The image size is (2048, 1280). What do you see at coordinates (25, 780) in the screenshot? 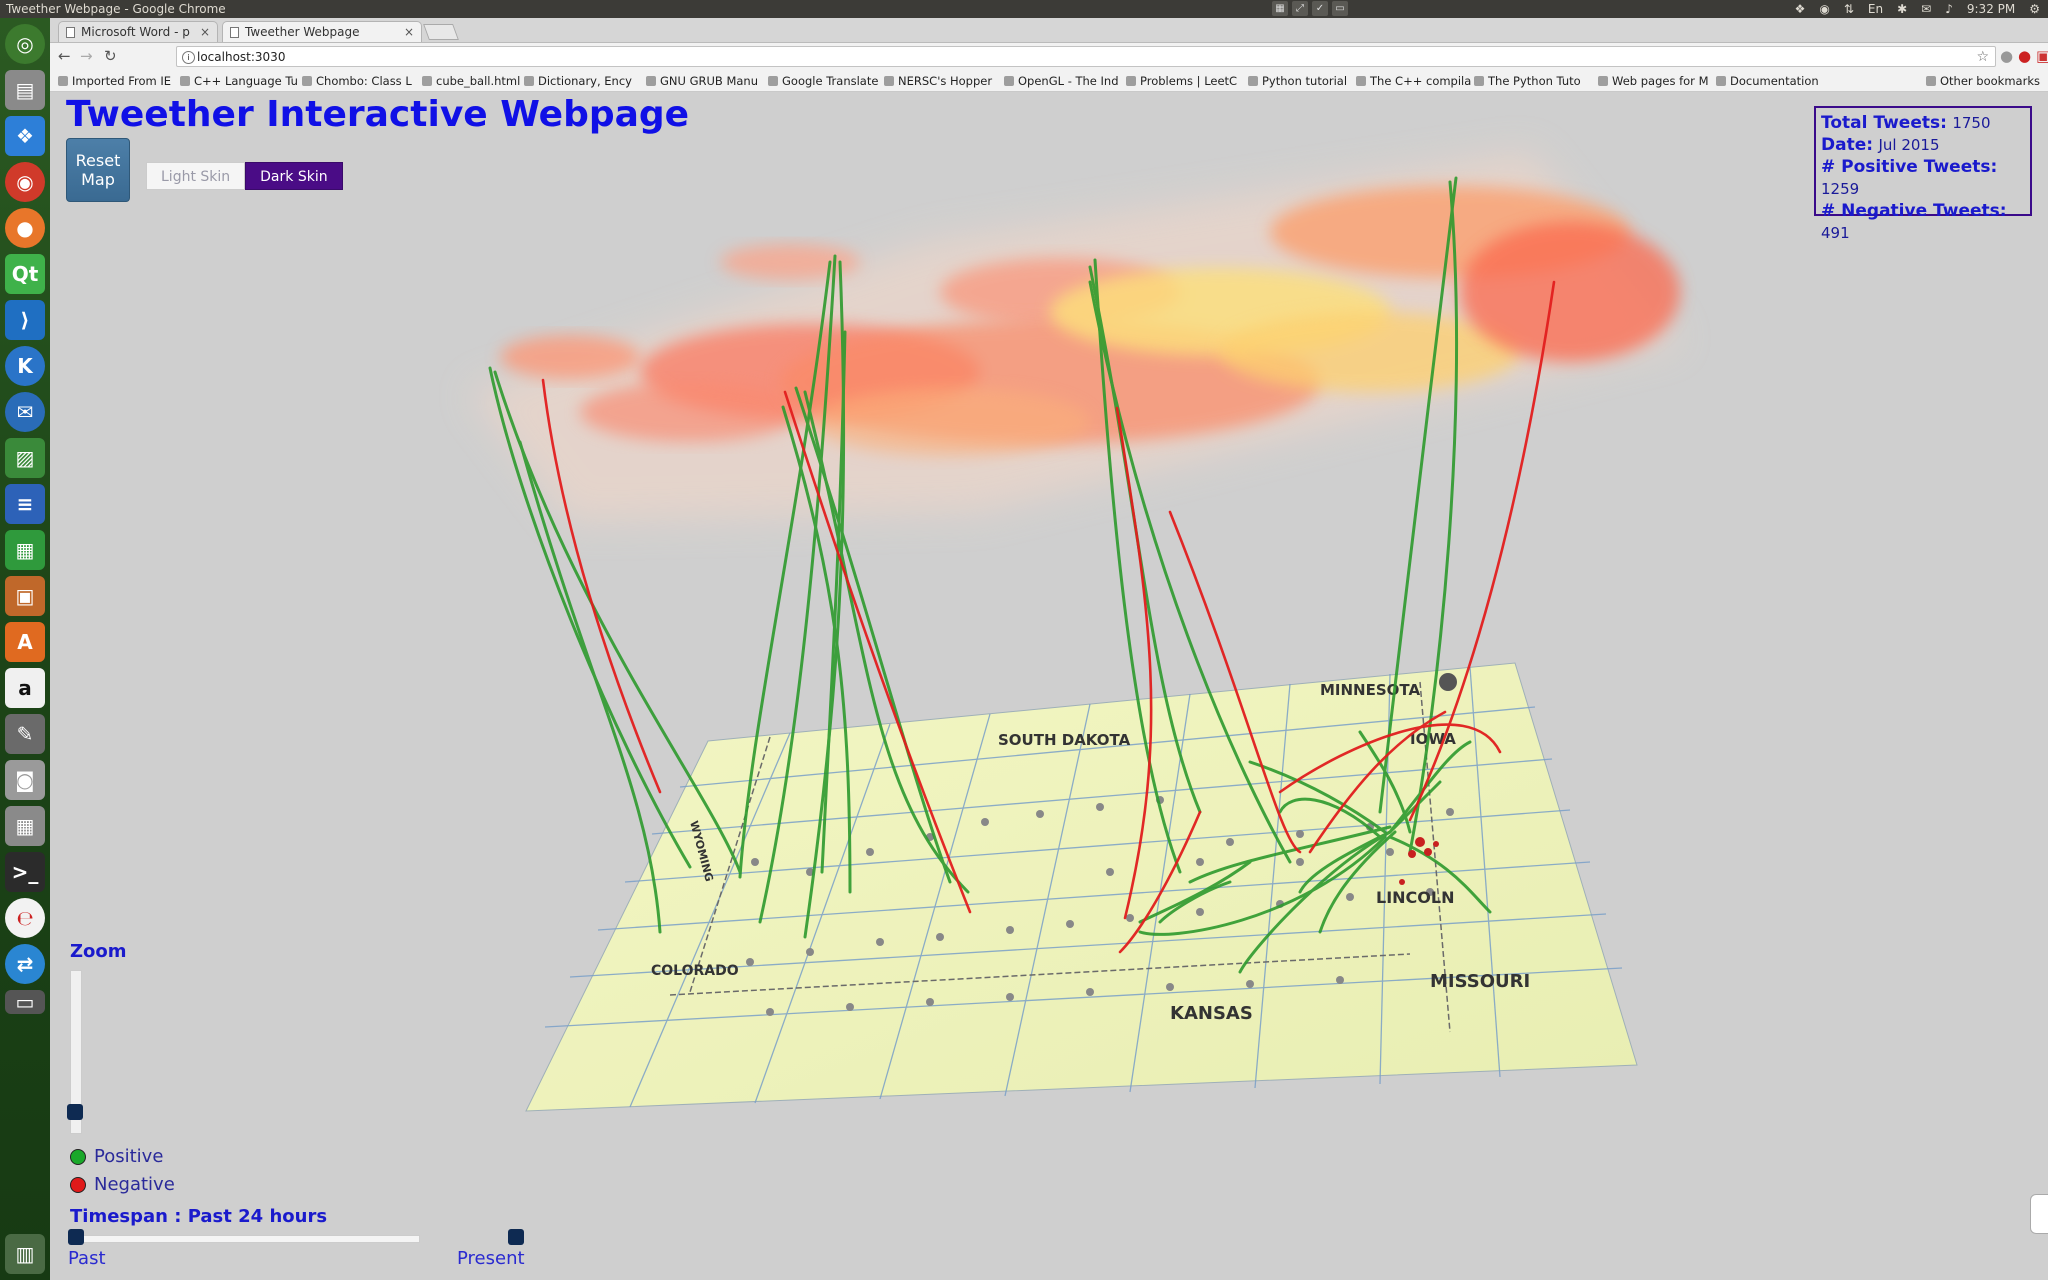
I see `camera-icon: ◙` at bounding box center [25, 780].